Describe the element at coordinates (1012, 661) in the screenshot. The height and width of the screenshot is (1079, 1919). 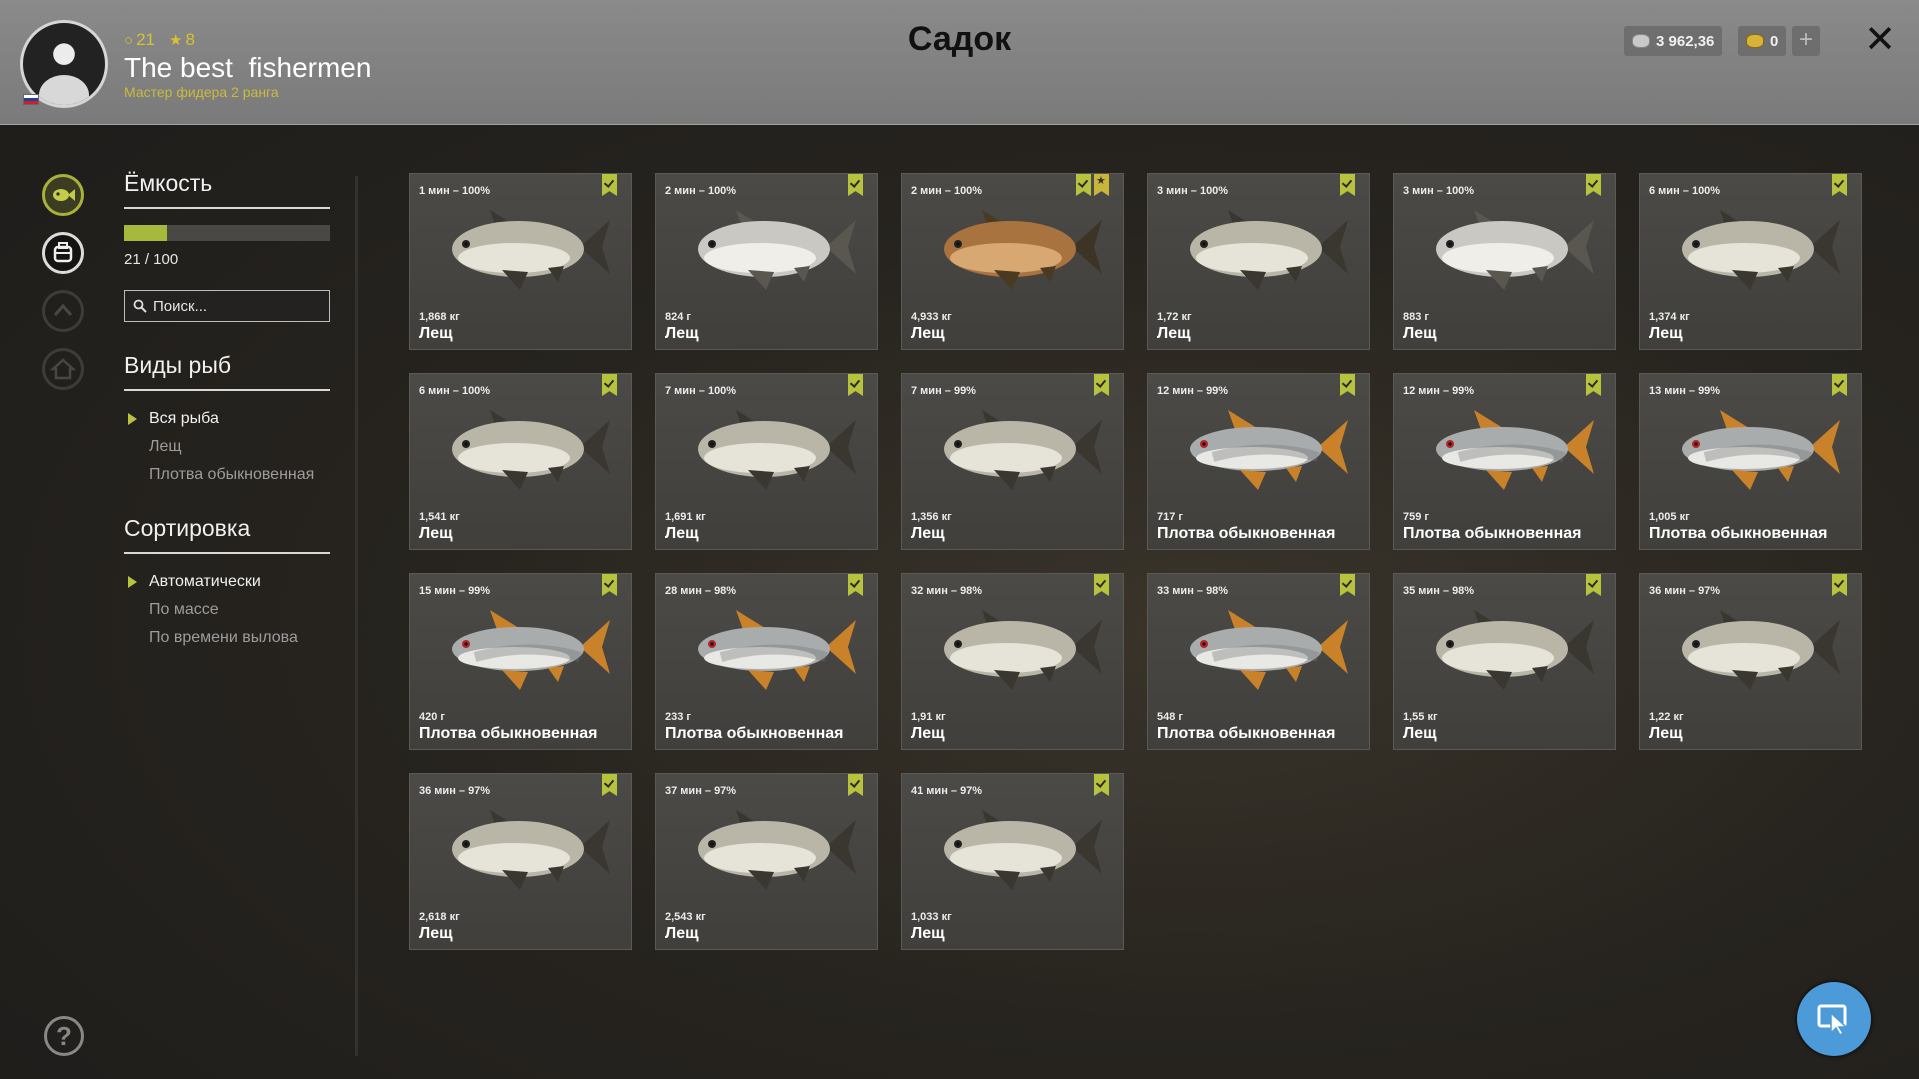
I see `fish-card: 32 мин – 98% 1,91 кг Лещ` at that location.